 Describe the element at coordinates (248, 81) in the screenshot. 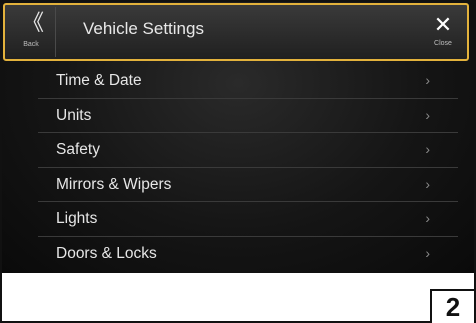

I see `menu-item-time-date: Time & Date ›` at that location.